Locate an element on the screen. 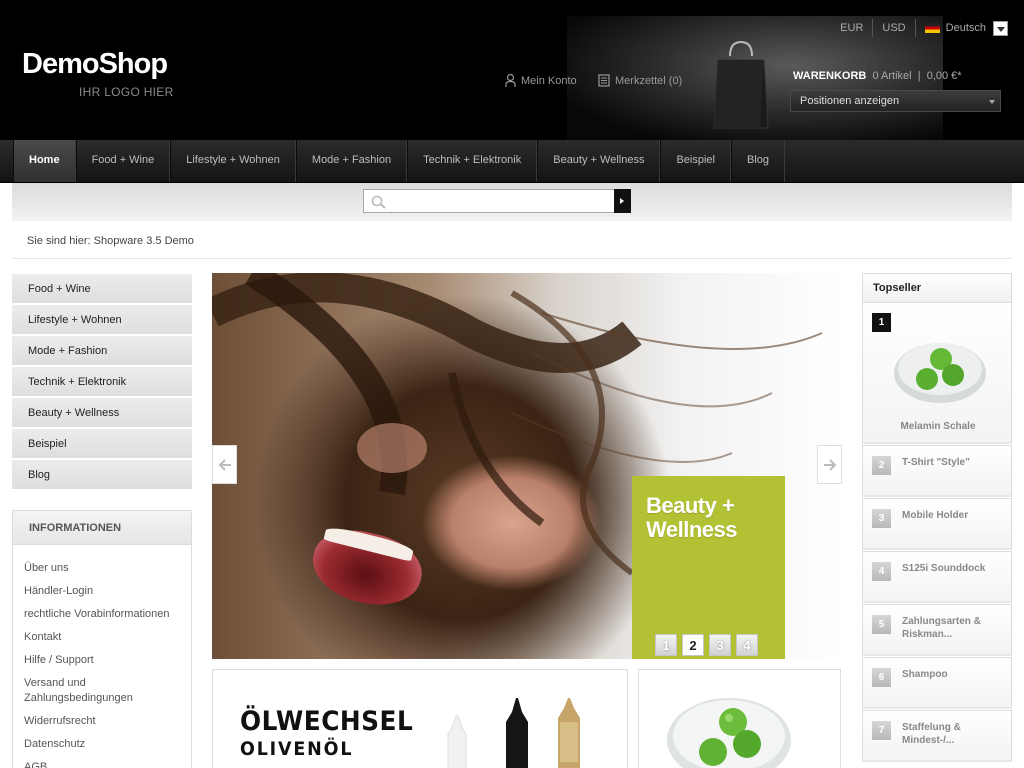  promo-title: Beauty + Wellness is located at coordinates (691, 518).